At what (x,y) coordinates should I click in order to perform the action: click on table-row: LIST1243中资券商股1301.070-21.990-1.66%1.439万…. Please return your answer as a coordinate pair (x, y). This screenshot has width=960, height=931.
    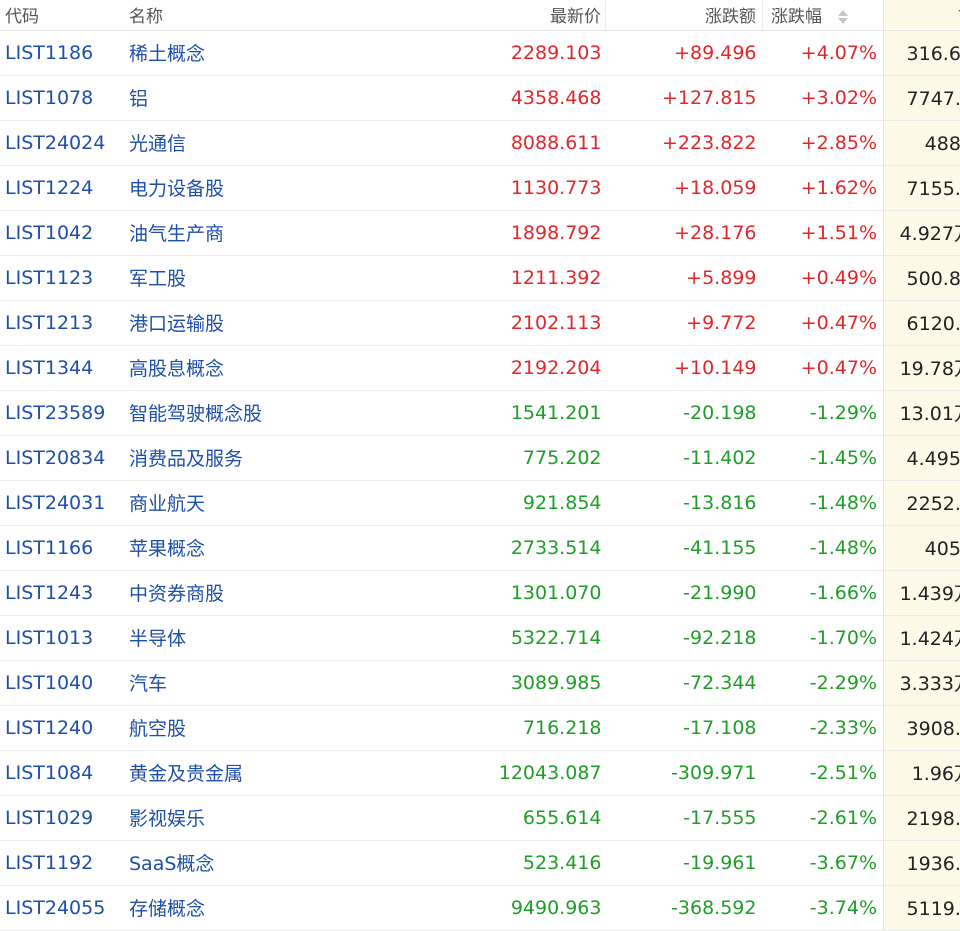
    Looking at the image, I should click on (480, 592).